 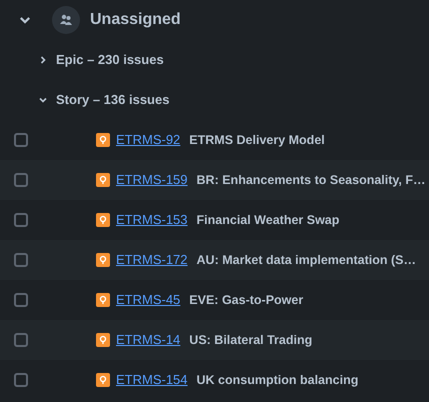 I want to click on chevron-right-icon, so click(x=43, y=60).